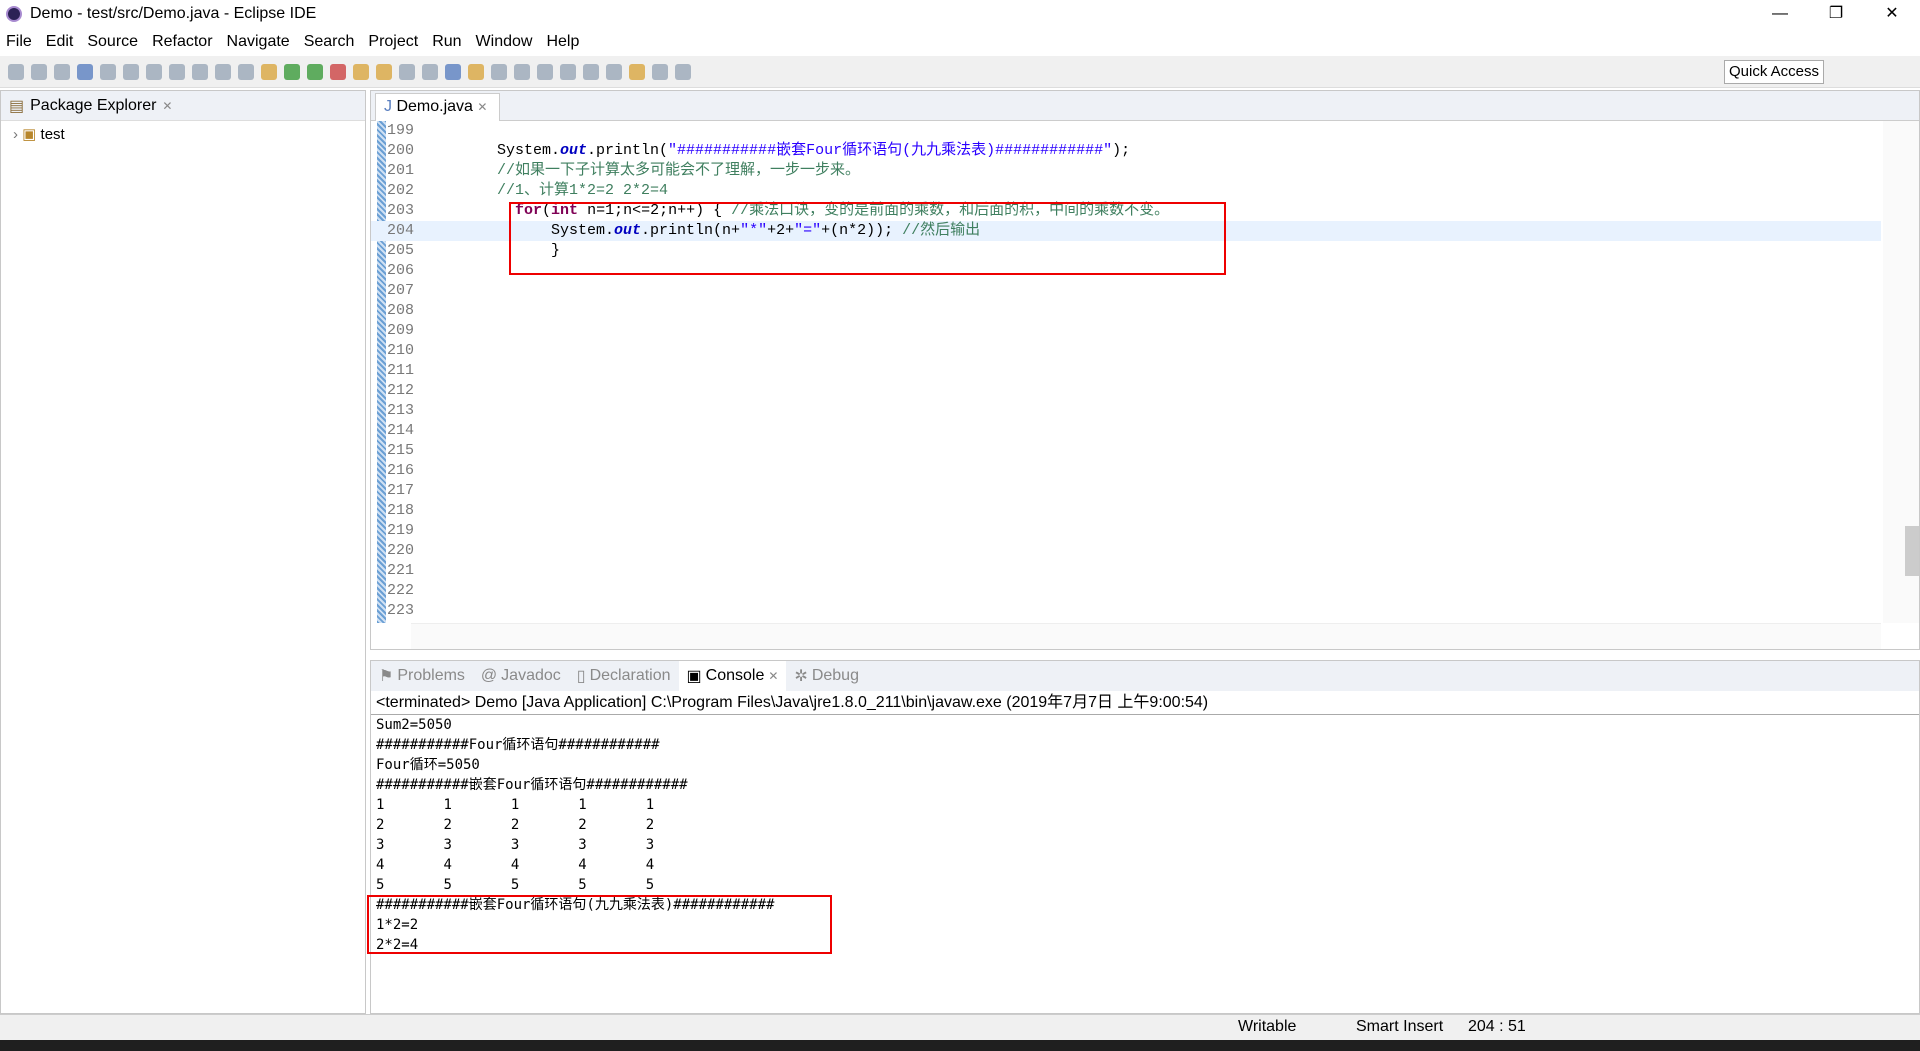  Describe the element at coordinates (183, 42) in the screenshot. I see `menu-refactor: Refactor` at that location.